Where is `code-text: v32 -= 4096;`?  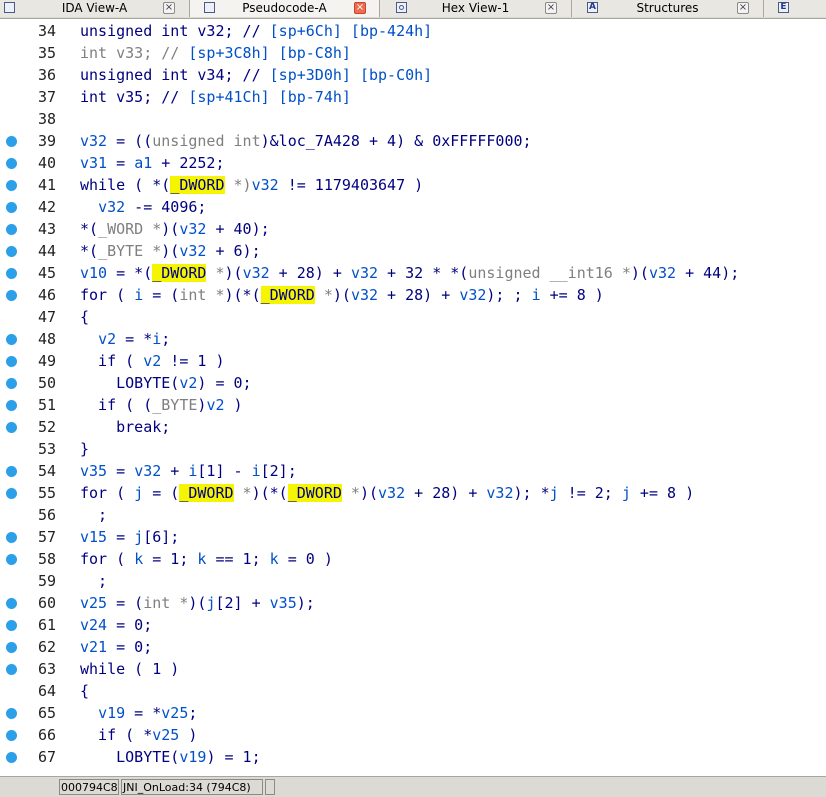
code-text: v32 -= 4096; is located at coordinates (143, 207).